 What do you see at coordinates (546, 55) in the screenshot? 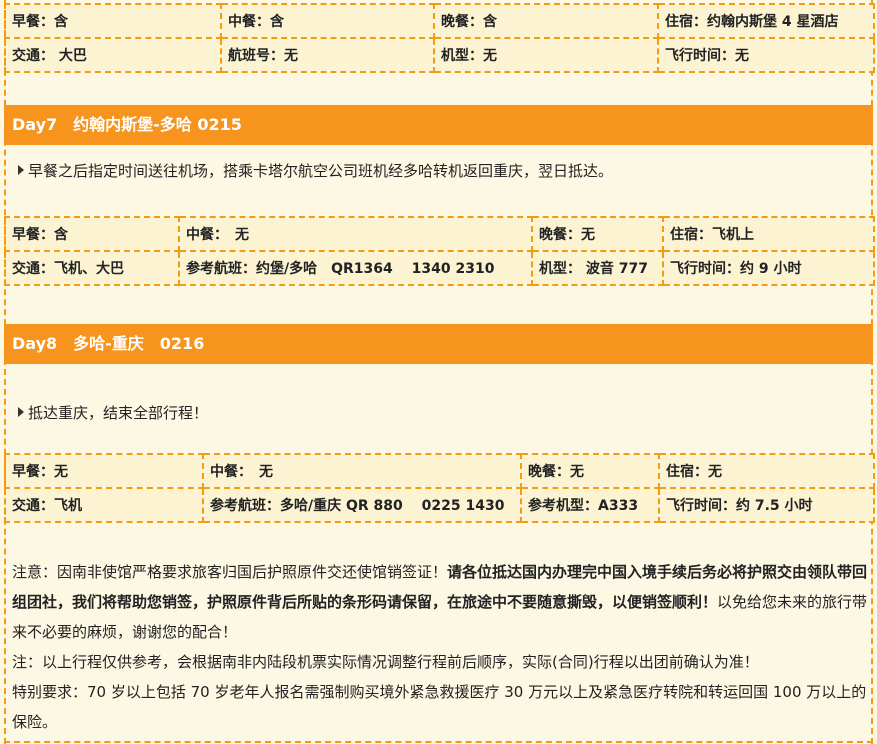
I see `aircraft-cell: 机型：无` at bounding box center [546, 55].